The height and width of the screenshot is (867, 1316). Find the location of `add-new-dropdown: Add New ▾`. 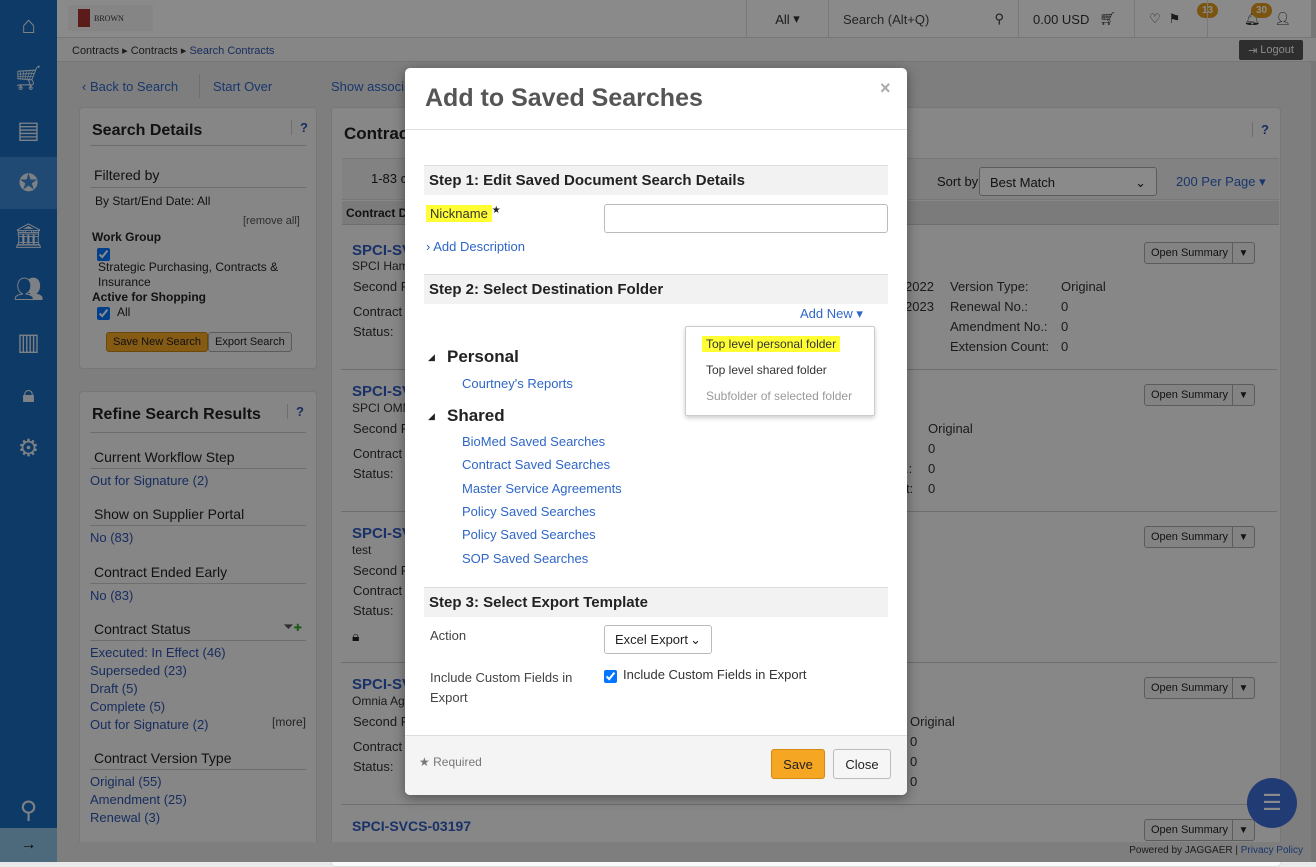

add-new-dropdown: Add New ▾ is located at coordinates (831, 314).